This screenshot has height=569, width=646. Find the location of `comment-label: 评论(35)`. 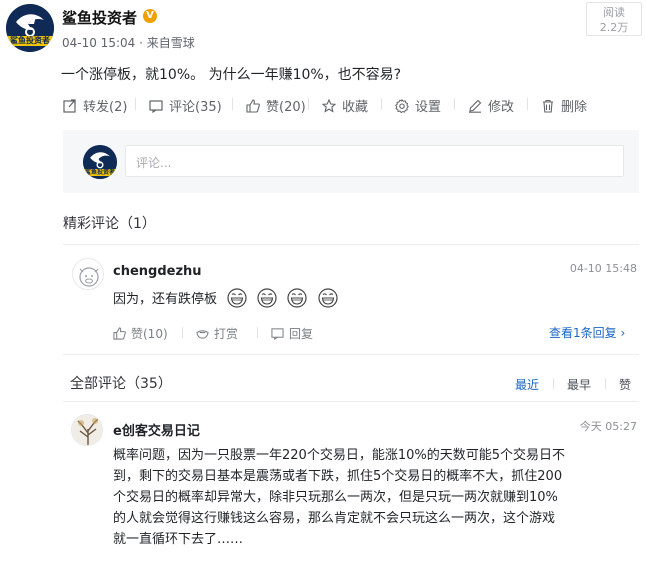

comment-label: 评论(35) is located at coordinates (195, 107).